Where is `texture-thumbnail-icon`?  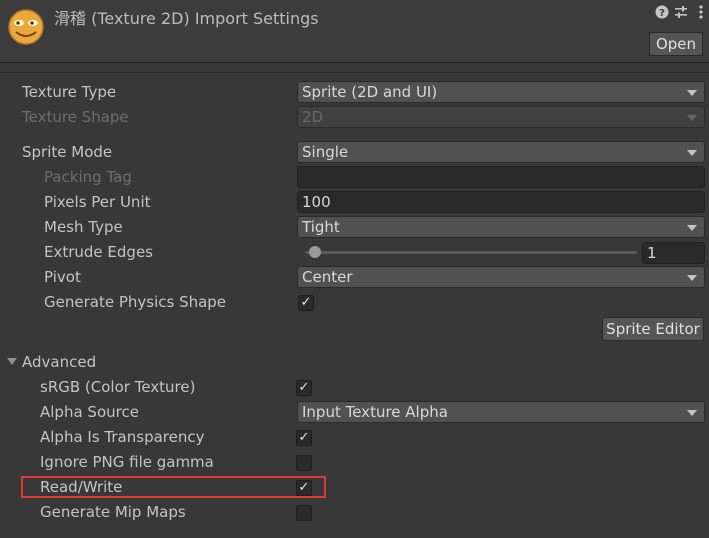 texture-thumbnail-icon is located at coordinates (26, 27).